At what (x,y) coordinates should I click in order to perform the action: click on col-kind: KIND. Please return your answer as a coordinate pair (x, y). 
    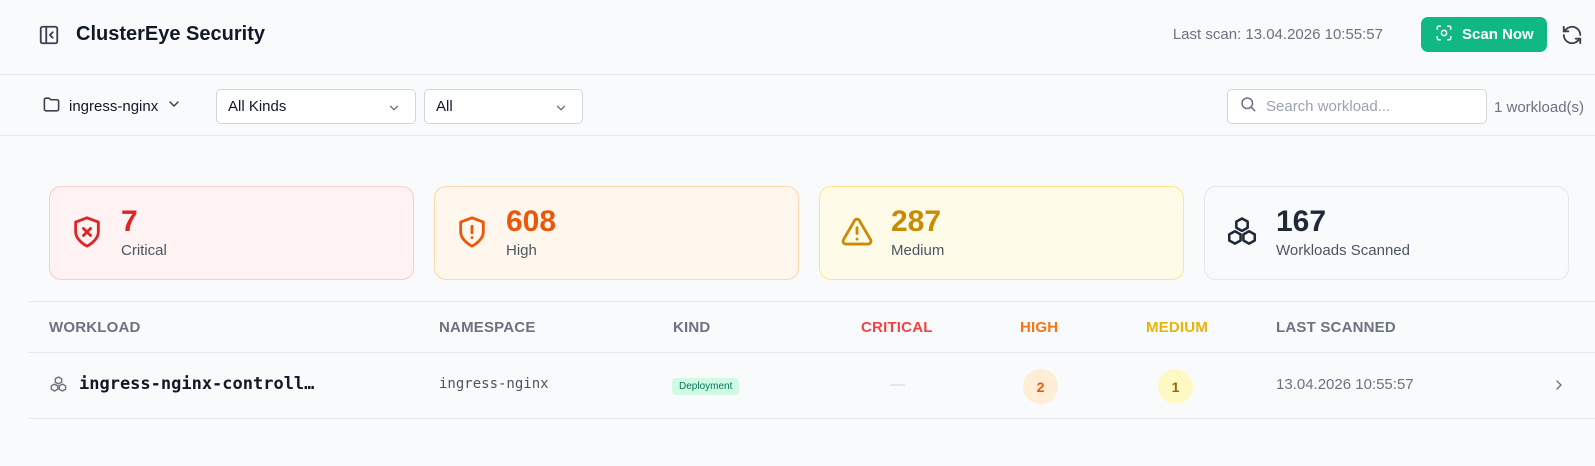
    Looking at the image, I should click on (691, 327).